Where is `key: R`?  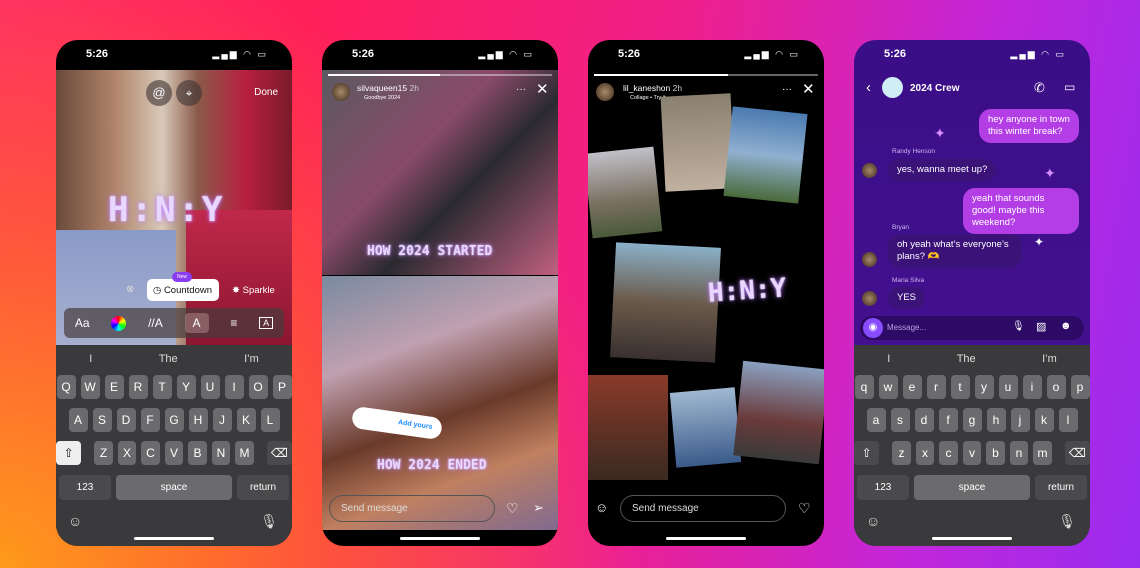
key: R is located at coordinates (138, 387).